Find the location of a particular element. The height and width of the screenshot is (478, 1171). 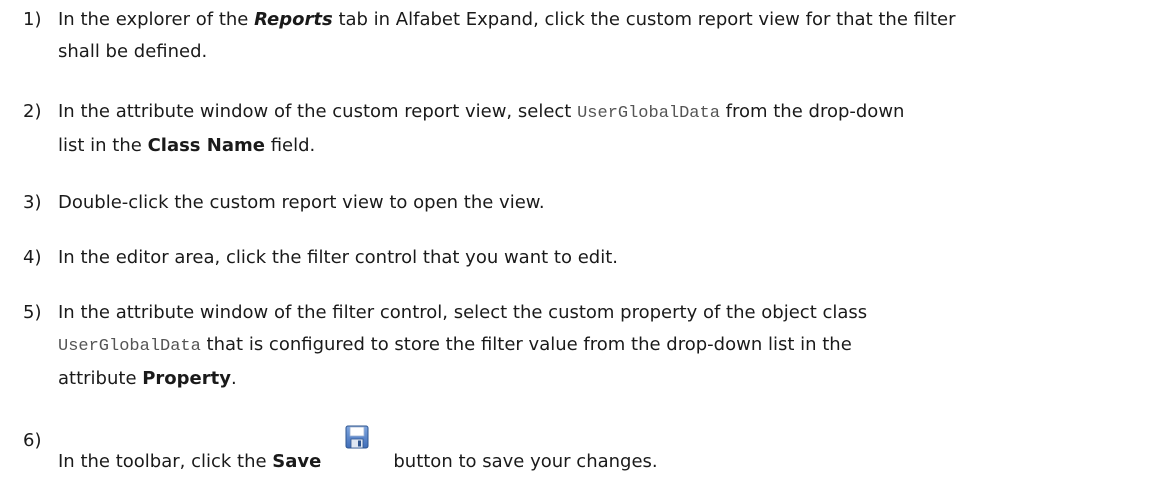

reports-tab-name: Reports is located at coordinates (293, 19).